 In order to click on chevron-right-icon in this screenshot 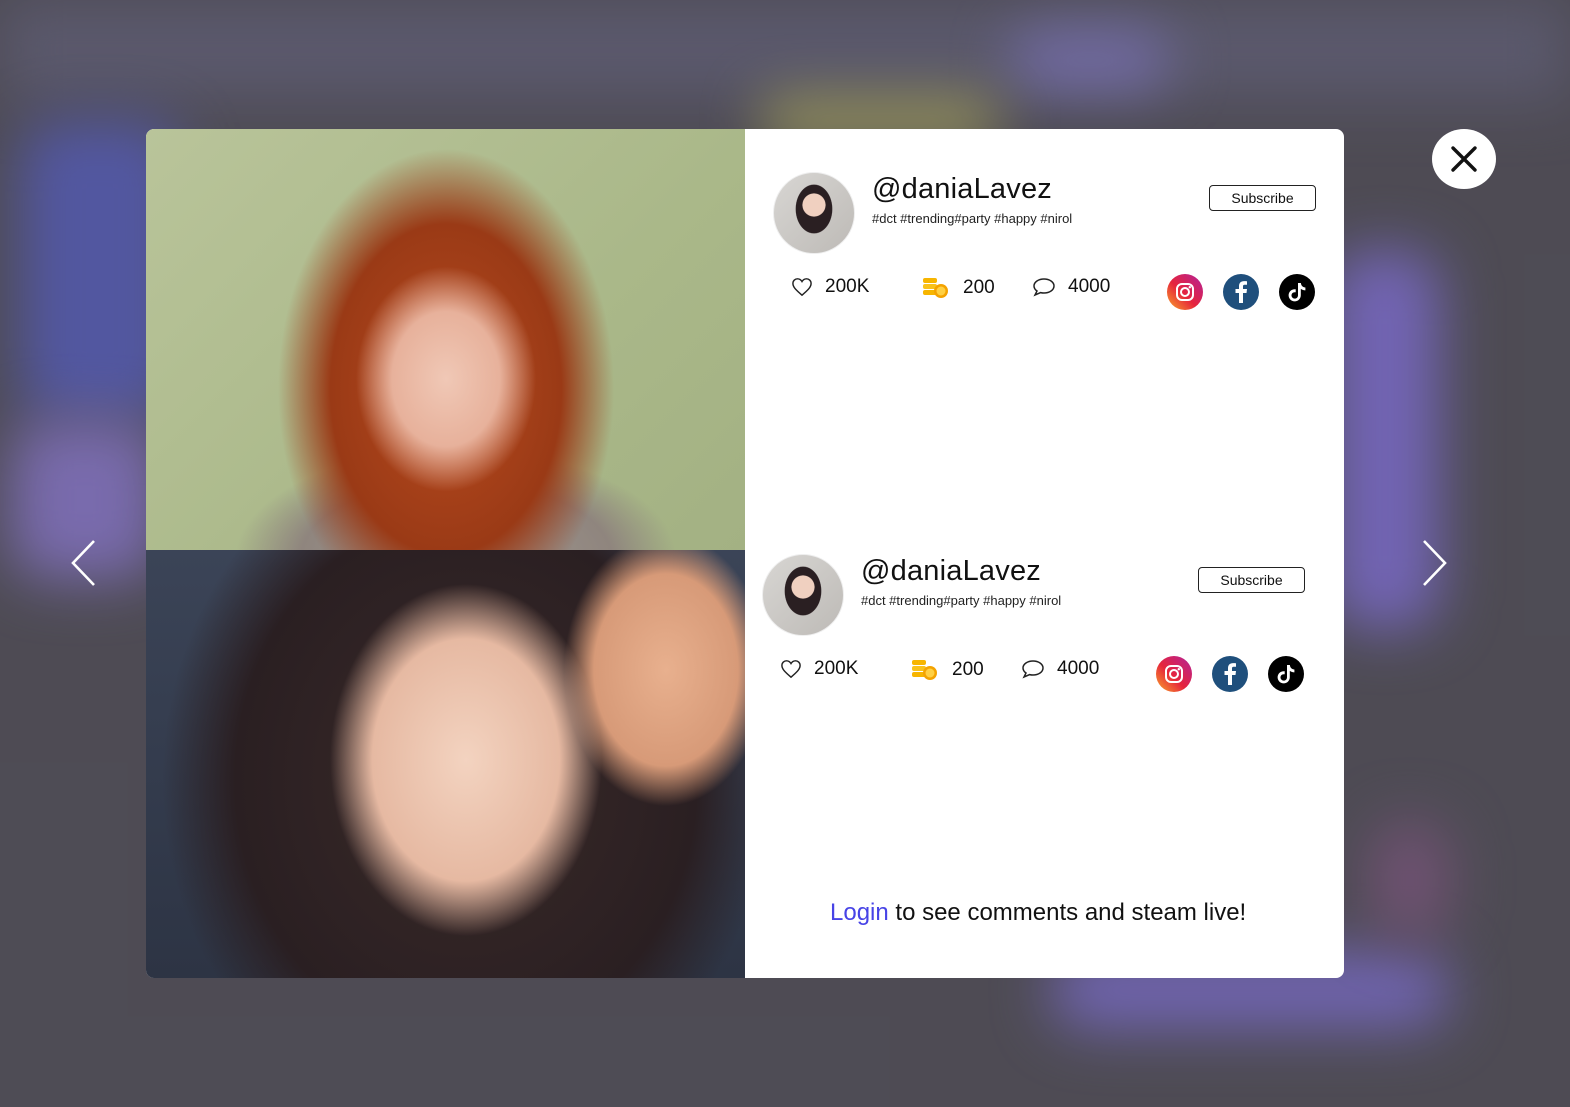, I will do `click(1435, 563)`.